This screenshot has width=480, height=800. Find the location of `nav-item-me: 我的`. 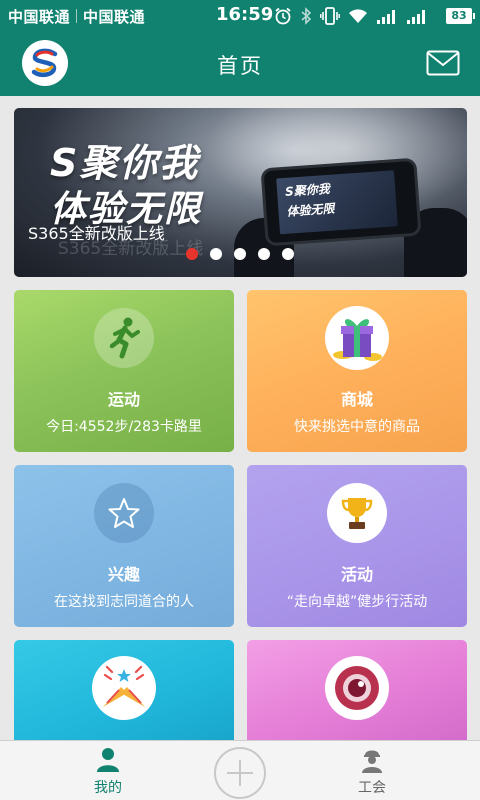

nav-item-me: 我的 is located at coordinates (108, 770).